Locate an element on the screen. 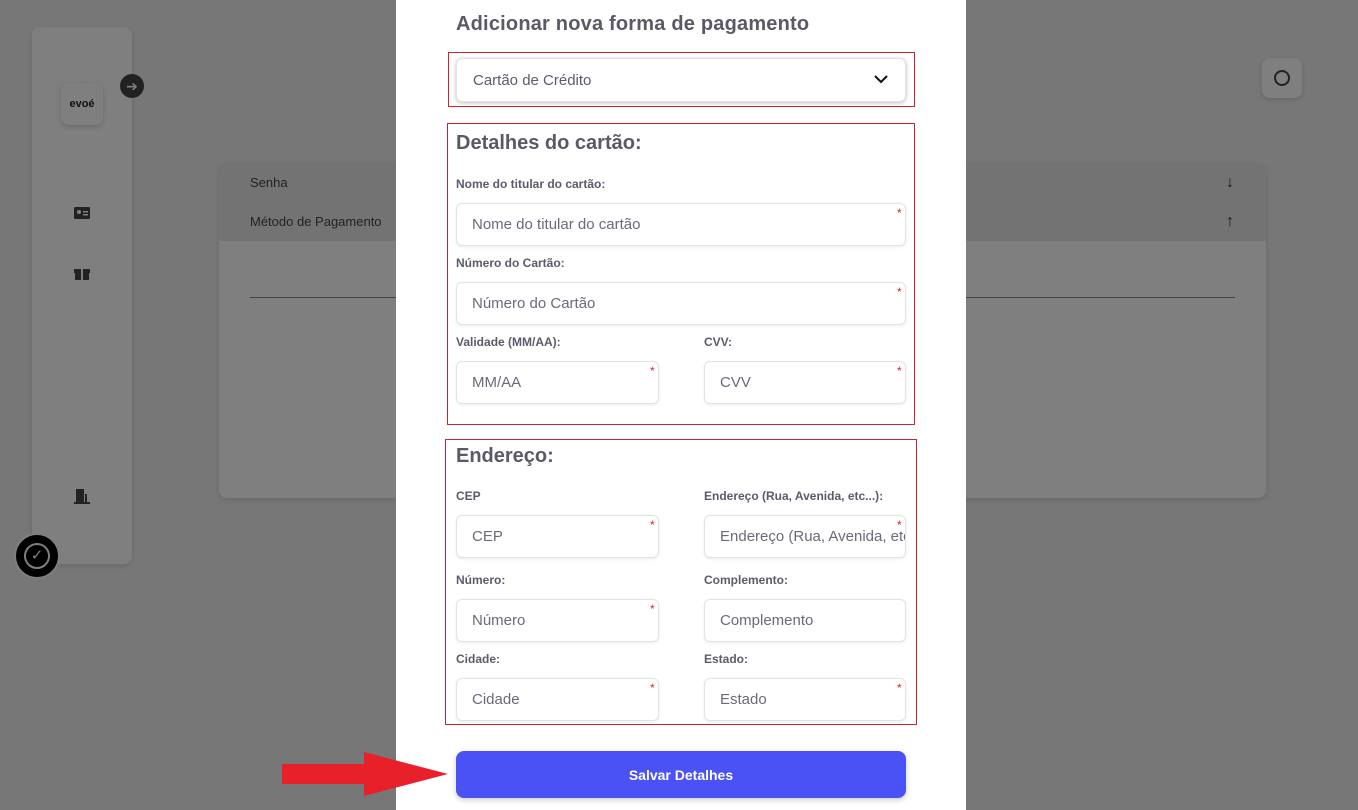 The image size is (1358, 810). complement-label: Complemento: is located at coordinates (746, 580).